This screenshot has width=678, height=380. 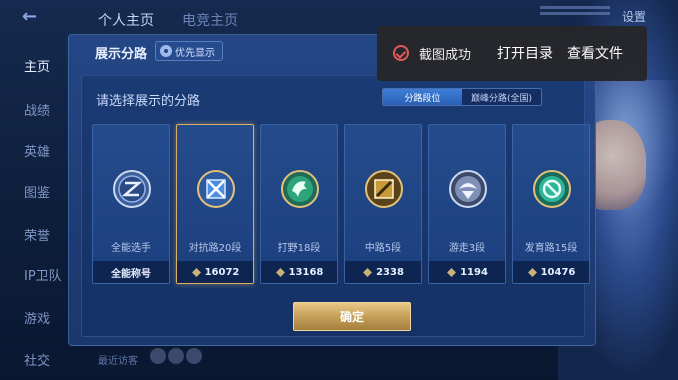 I want to click on sidebar-item-ip-guard: IP卫队, so click(x=43, y=274).